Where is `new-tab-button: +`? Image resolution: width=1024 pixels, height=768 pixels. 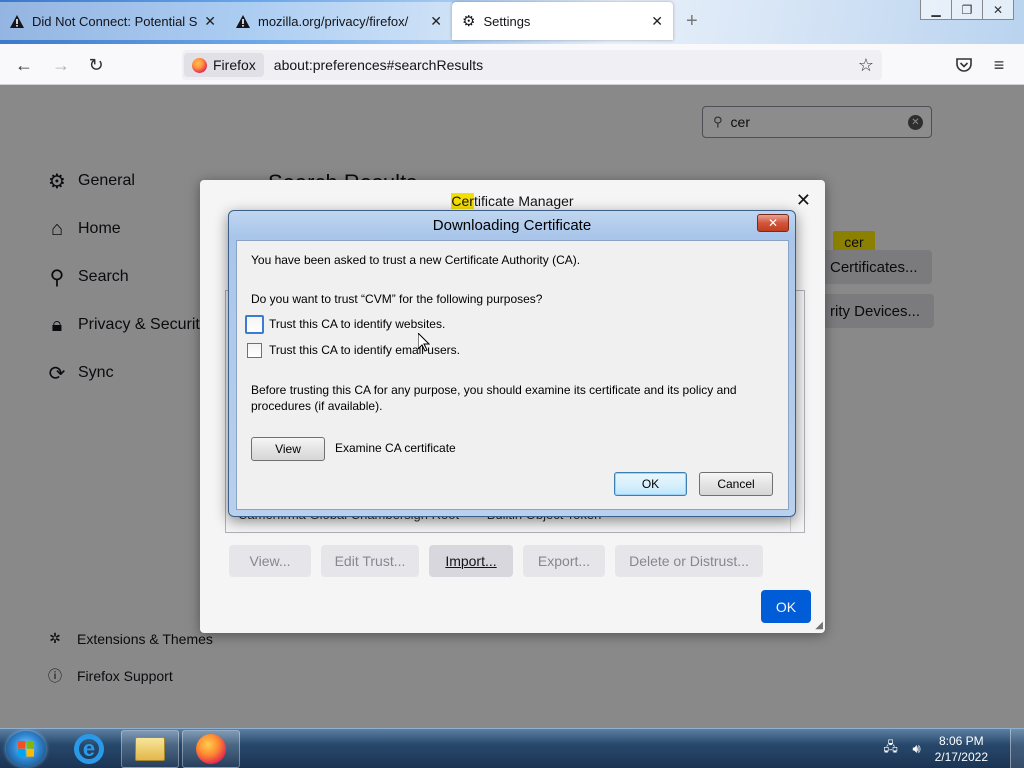 new-tab-button: + is located at coordinates (692, 21).